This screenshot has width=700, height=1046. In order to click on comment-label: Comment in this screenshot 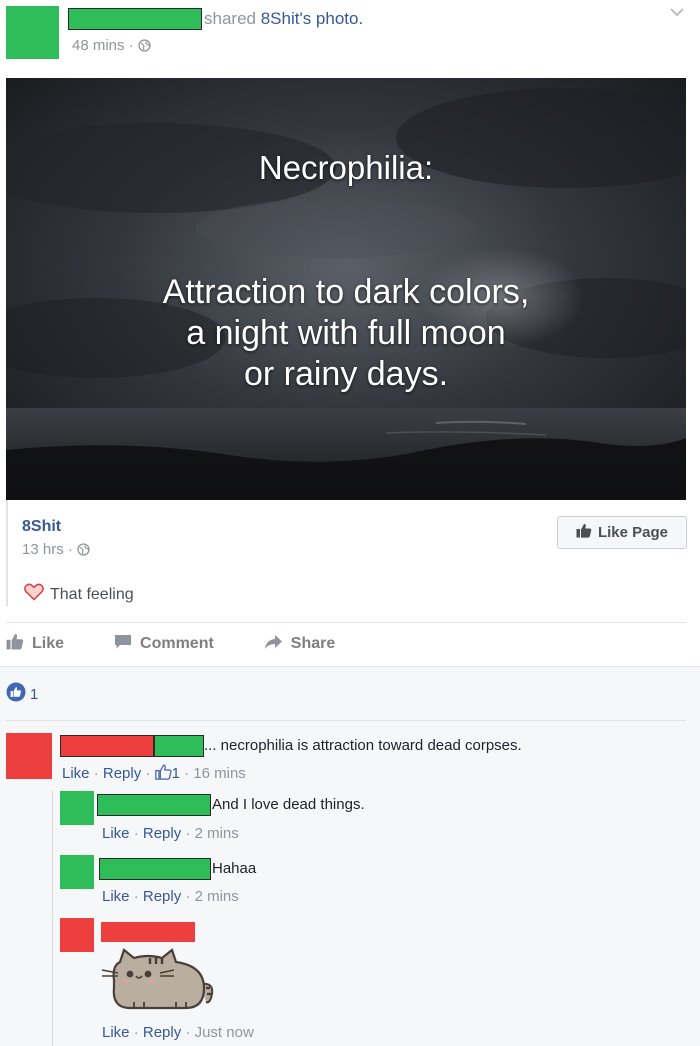, I will do `click(177, 643)`.